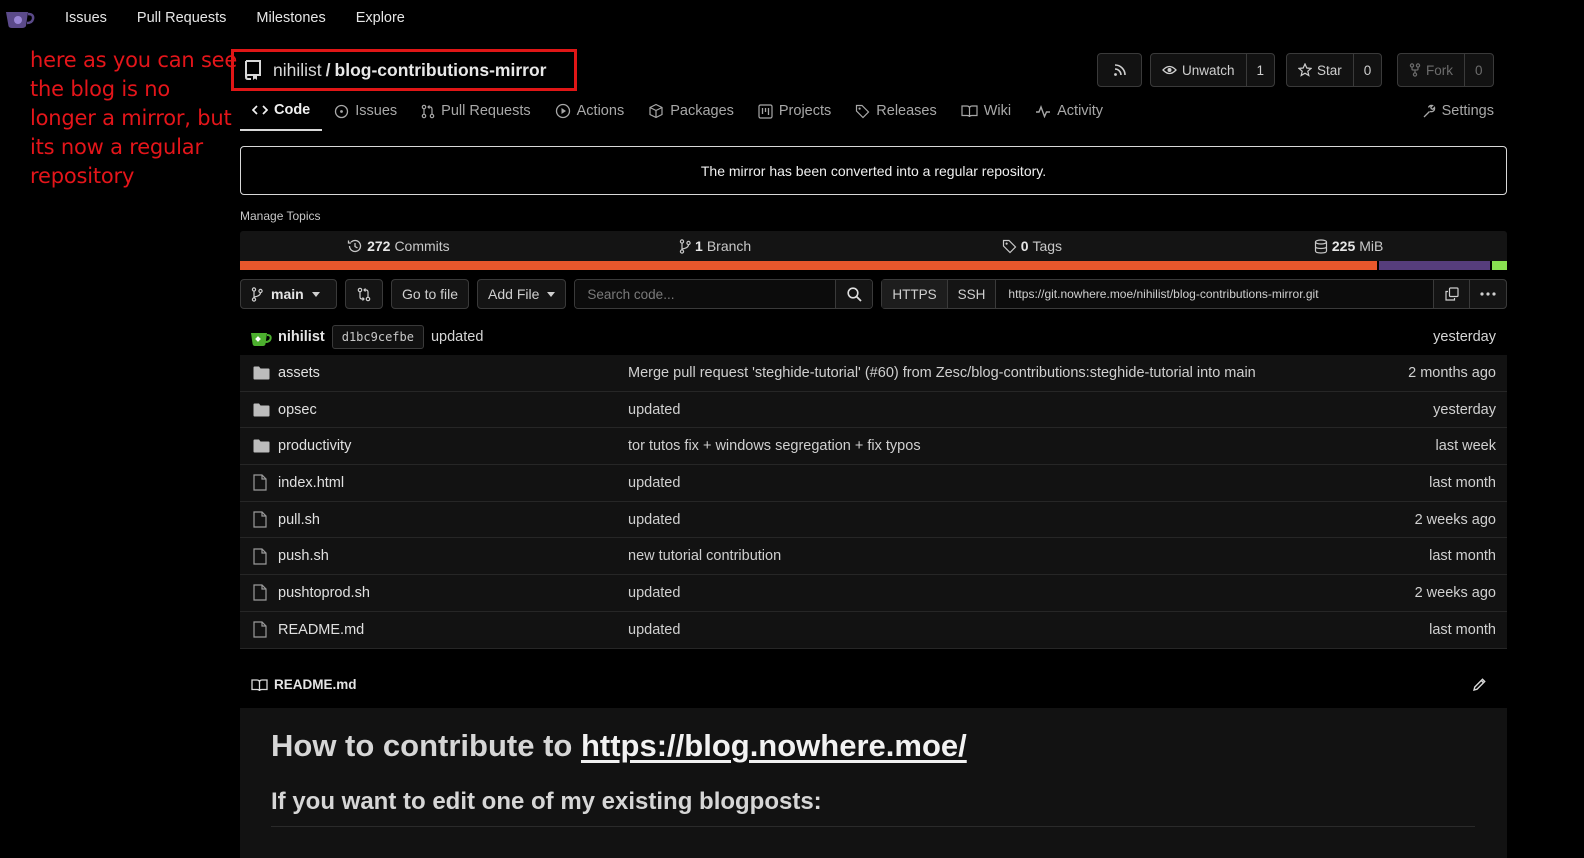  Describe the element at coordinates (1488, 294) in the screenshot. I see `more-options-button` at that location.